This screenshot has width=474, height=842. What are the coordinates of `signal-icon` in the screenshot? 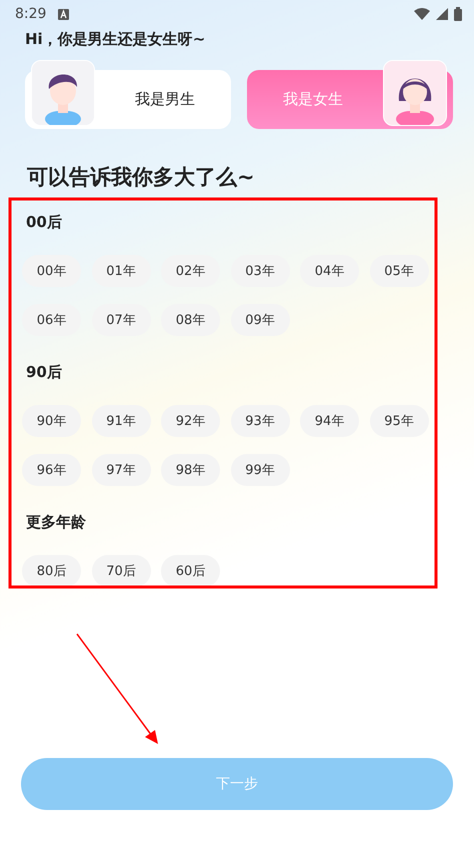 It's located at (442, 14).